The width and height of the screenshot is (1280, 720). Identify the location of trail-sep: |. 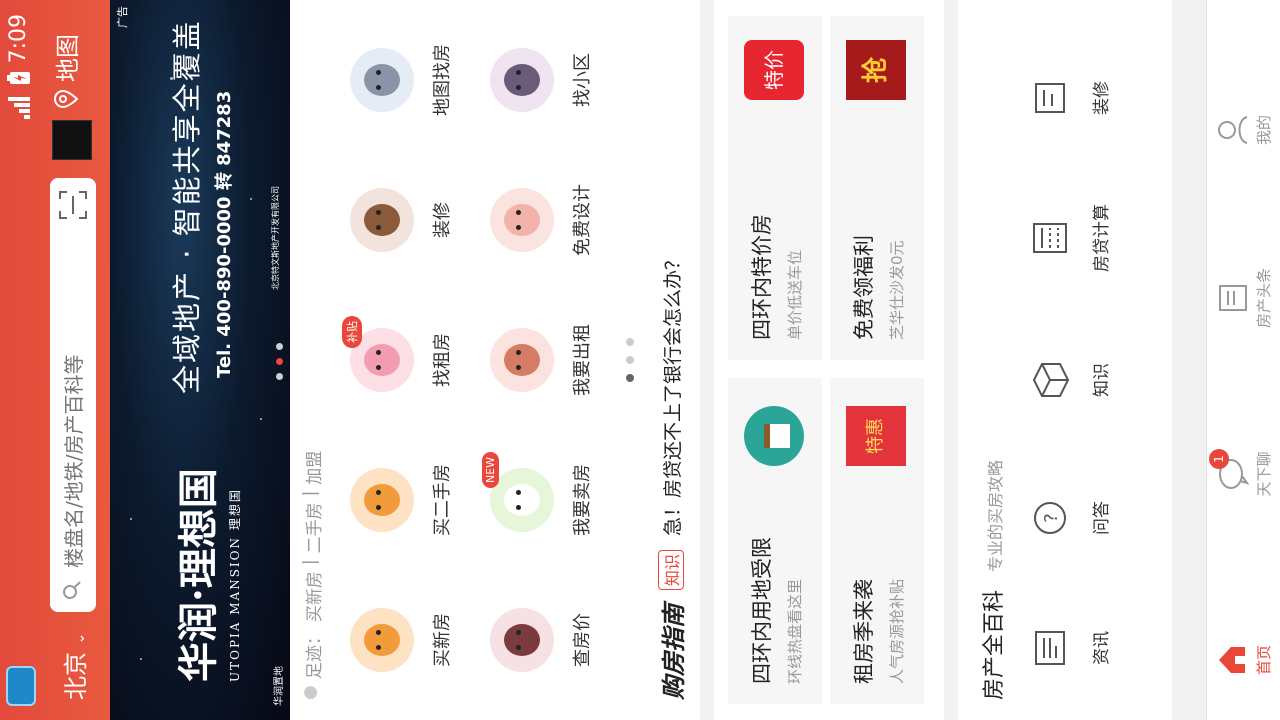
(310, 562).